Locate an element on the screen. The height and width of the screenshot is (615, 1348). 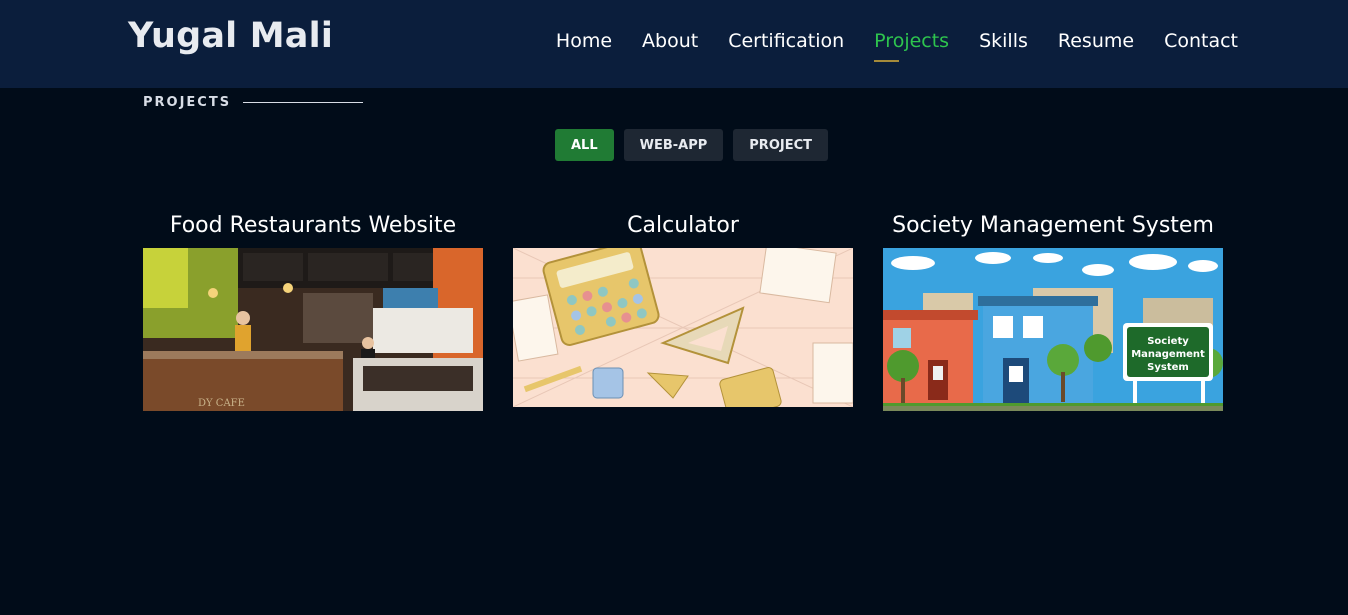
project-title: Society Management System is located at coordinates (1053, 228).